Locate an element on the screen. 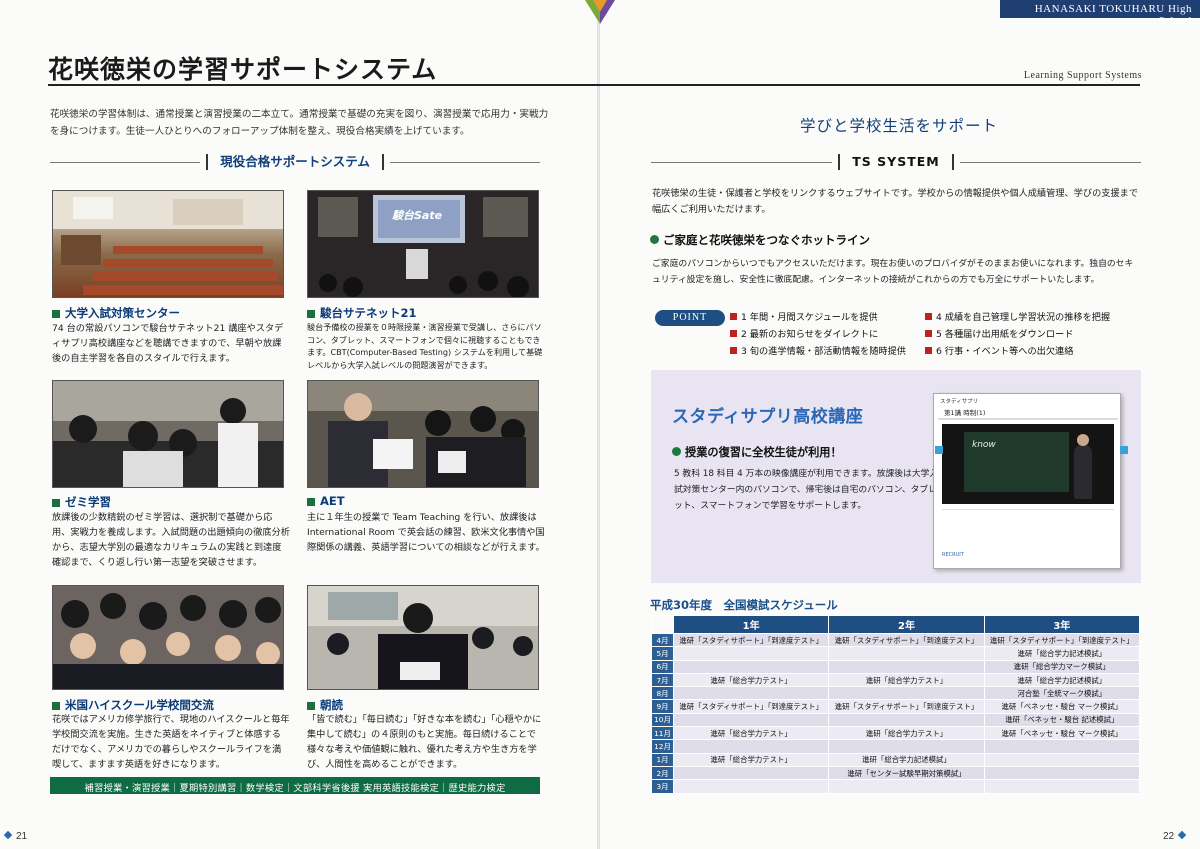 This screenshot has width=1200, height=849. schedule-header-row: 1年 2年 3年 is located at coordinates (896, 624).